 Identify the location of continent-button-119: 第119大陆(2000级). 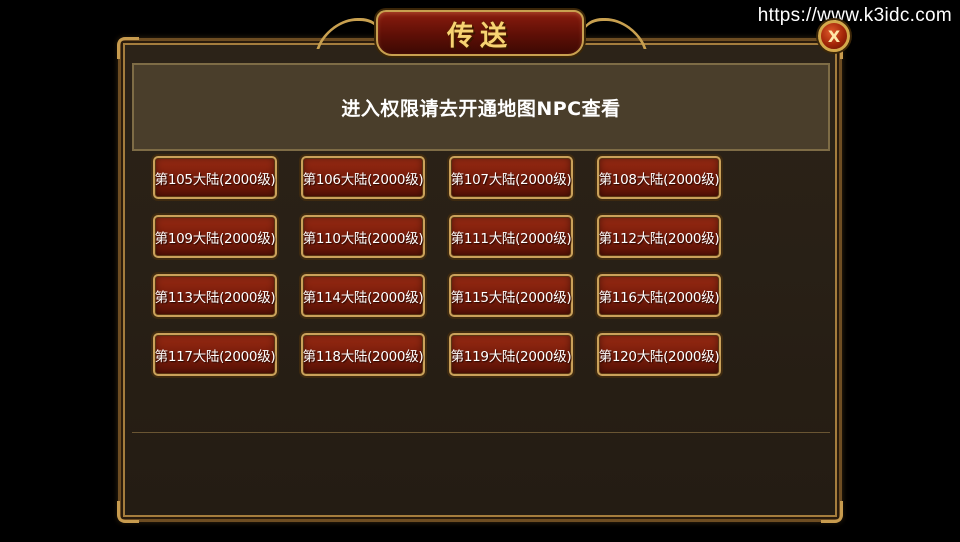
(511, 354).